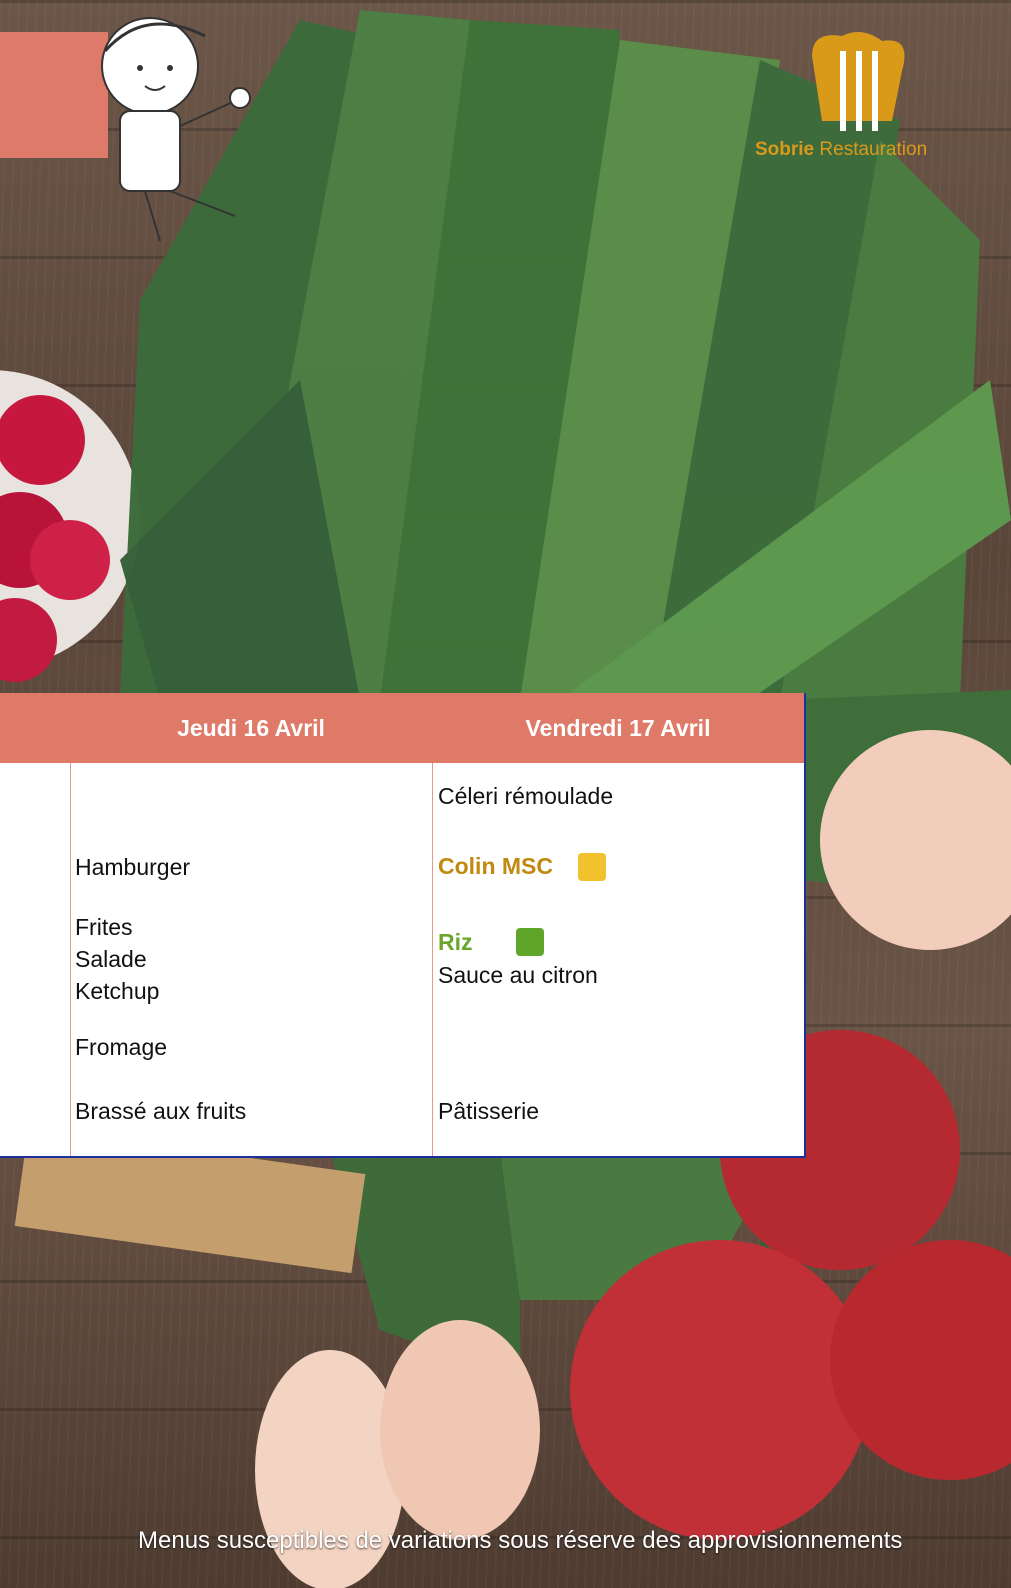 The height and width of the screenshot is (1588, 1011). I want to click on dish-item: Salade, so click(111, 959).